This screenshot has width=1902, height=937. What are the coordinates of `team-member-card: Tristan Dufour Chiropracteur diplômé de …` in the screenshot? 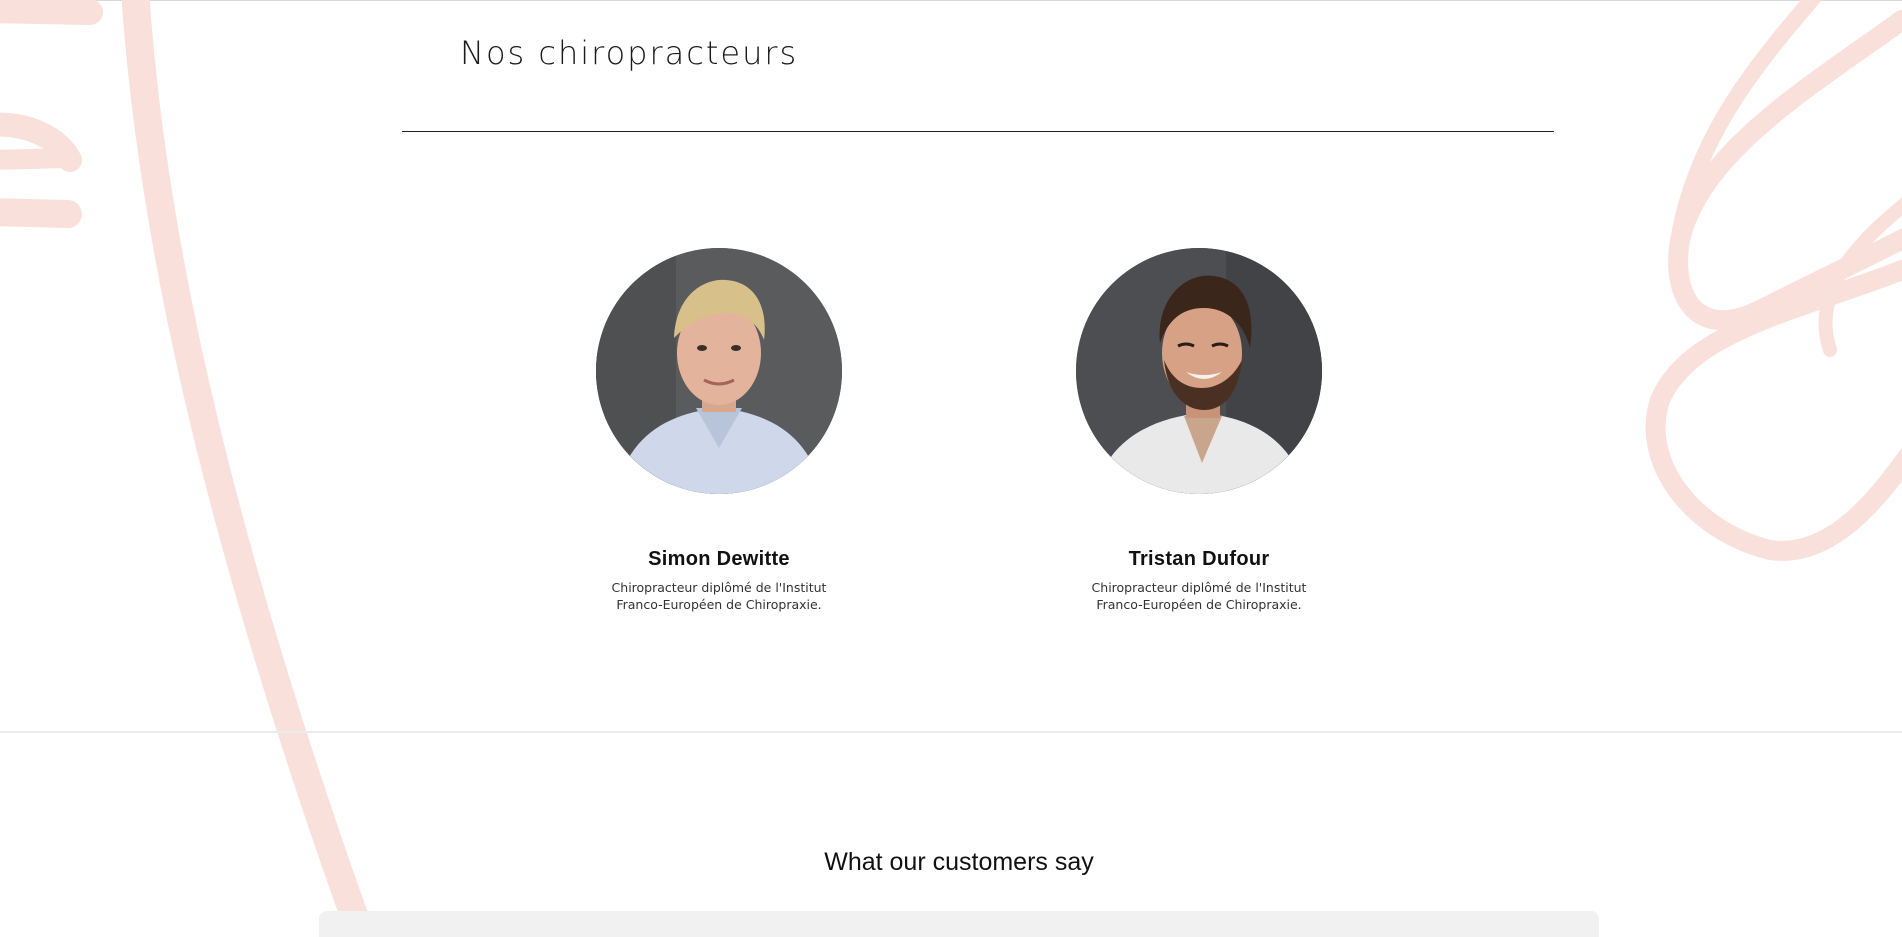 It's located at (1199, 430).